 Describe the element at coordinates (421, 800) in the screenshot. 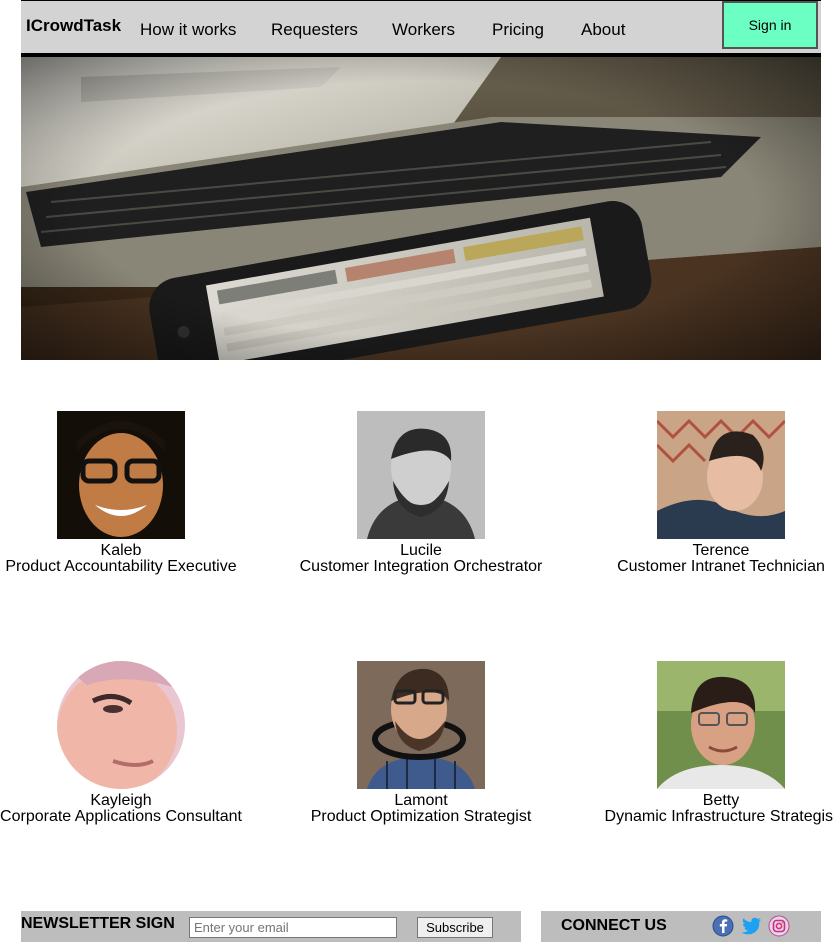

I see `member-name: Lamont` at that location.